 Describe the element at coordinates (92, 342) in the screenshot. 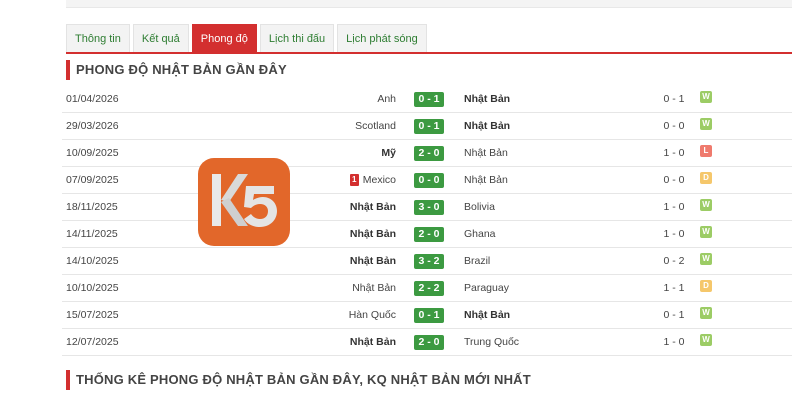

I see `match-date: 12/07/2025` at that location.